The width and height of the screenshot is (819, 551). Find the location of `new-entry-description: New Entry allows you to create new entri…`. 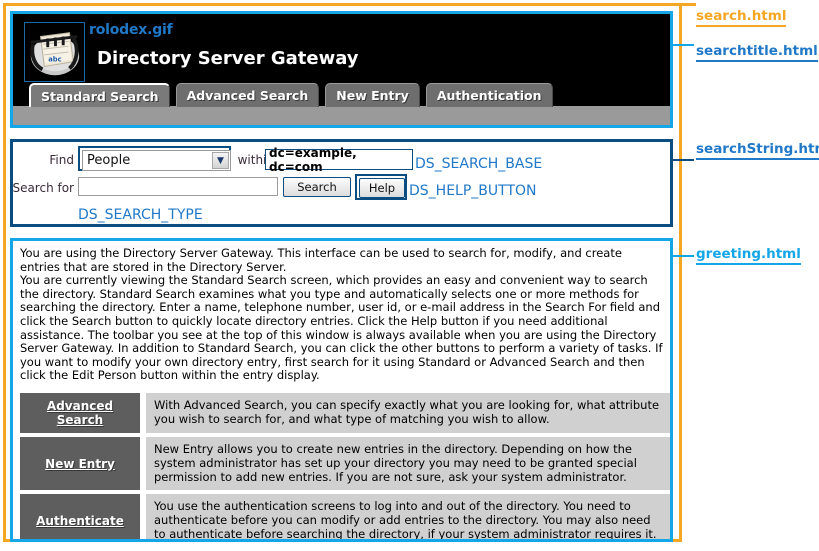

new-entry-description: New Entry allows you to create new entri… is located at coordinates (408, 463).